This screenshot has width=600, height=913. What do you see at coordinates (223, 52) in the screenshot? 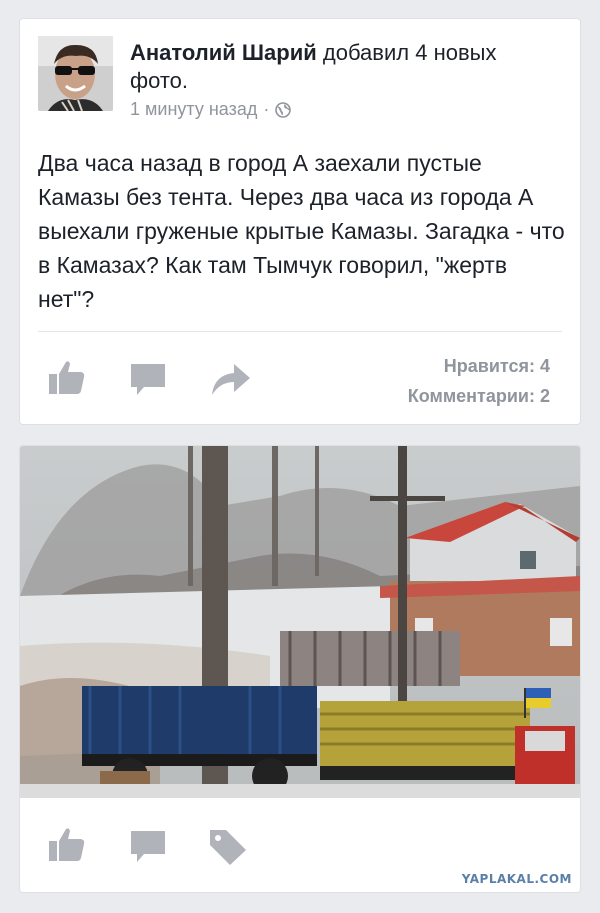
I see `author-name: Анатолий Шарий` at bounding box center [223, 52].